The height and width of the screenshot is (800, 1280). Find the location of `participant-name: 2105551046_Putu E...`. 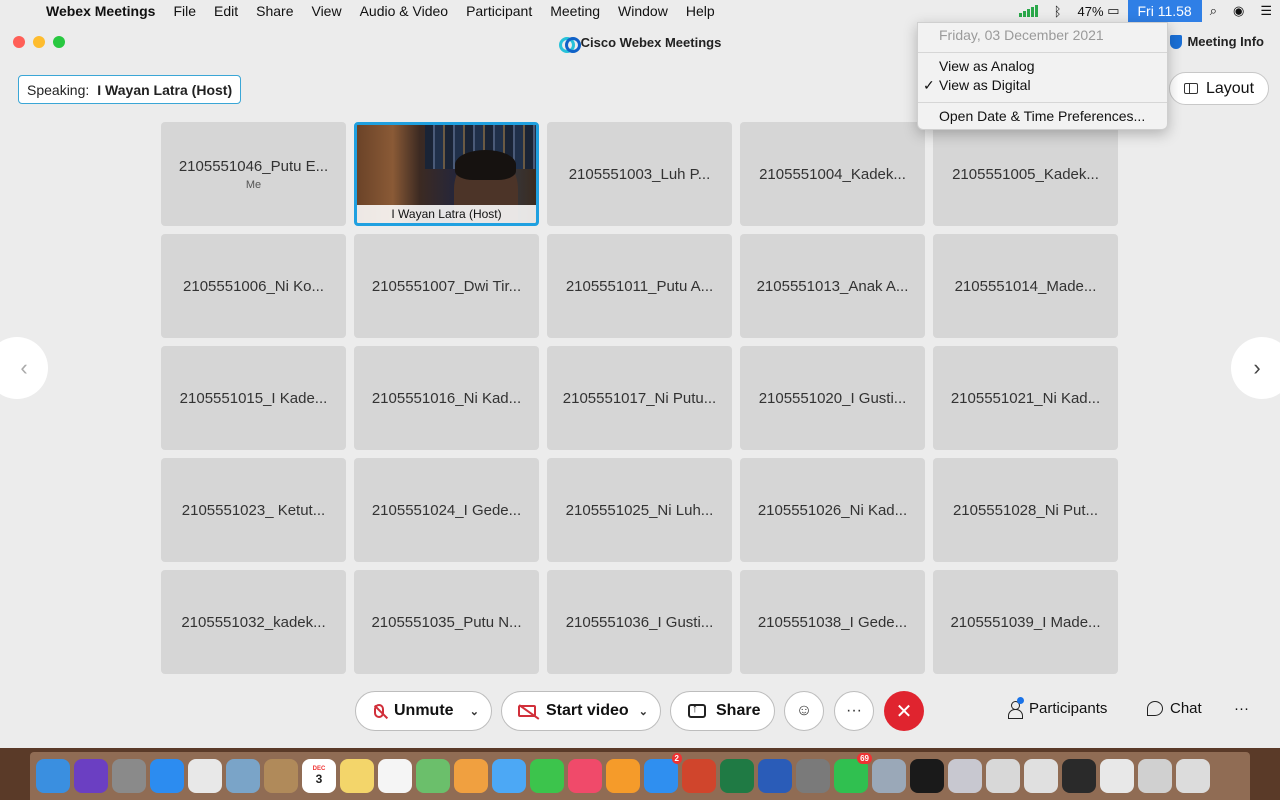

participant-name: 2105551046_Putu E... is located at coordinates (253, 166).